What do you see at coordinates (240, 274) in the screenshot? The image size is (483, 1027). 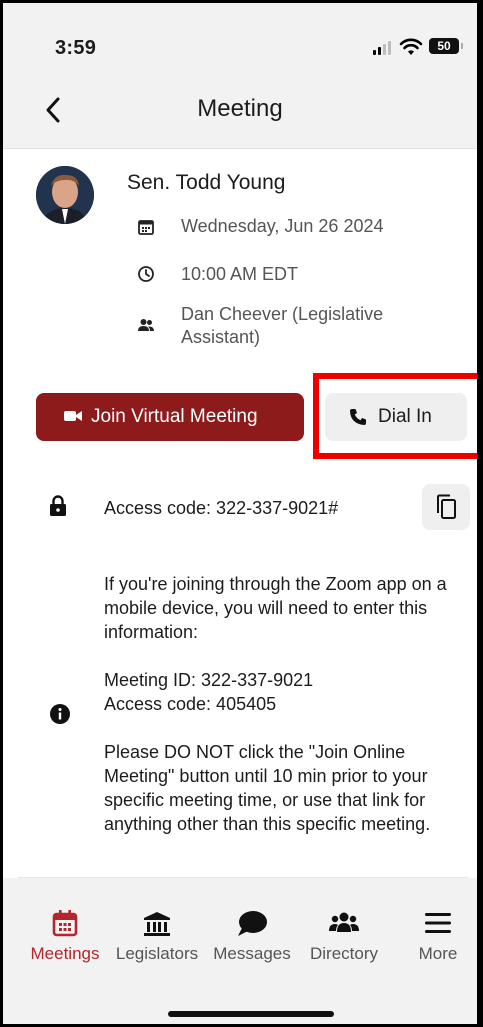 I see `meeting-time-text: 10:00 AM EDT` at bounding box center [240, 274].